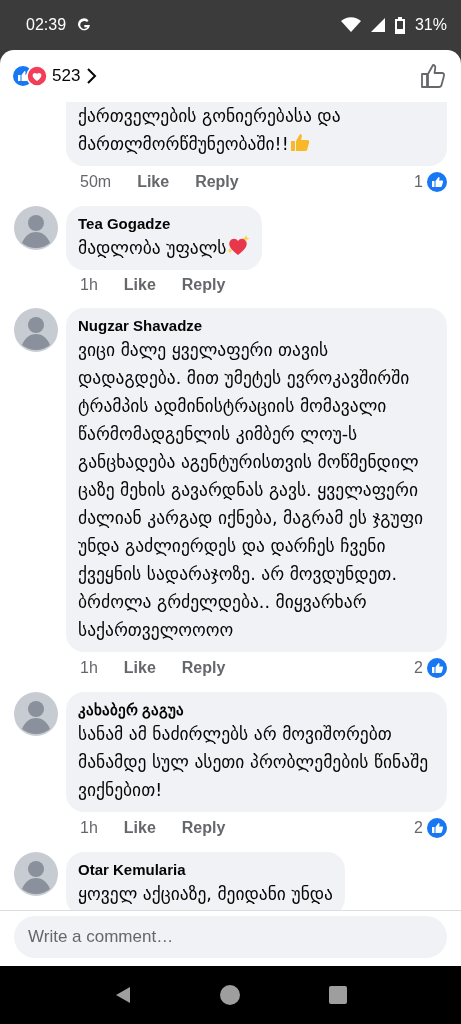  What do you see at coordinates (254, 762) in the screenshot?
I see `comment-text: სანამ ამ ნაძირლებს არ მოვიშორებთ მანამდე სულ ასეთი პრობლემების წინაშე ვიქნებით!` at bounding box center [254, 762].